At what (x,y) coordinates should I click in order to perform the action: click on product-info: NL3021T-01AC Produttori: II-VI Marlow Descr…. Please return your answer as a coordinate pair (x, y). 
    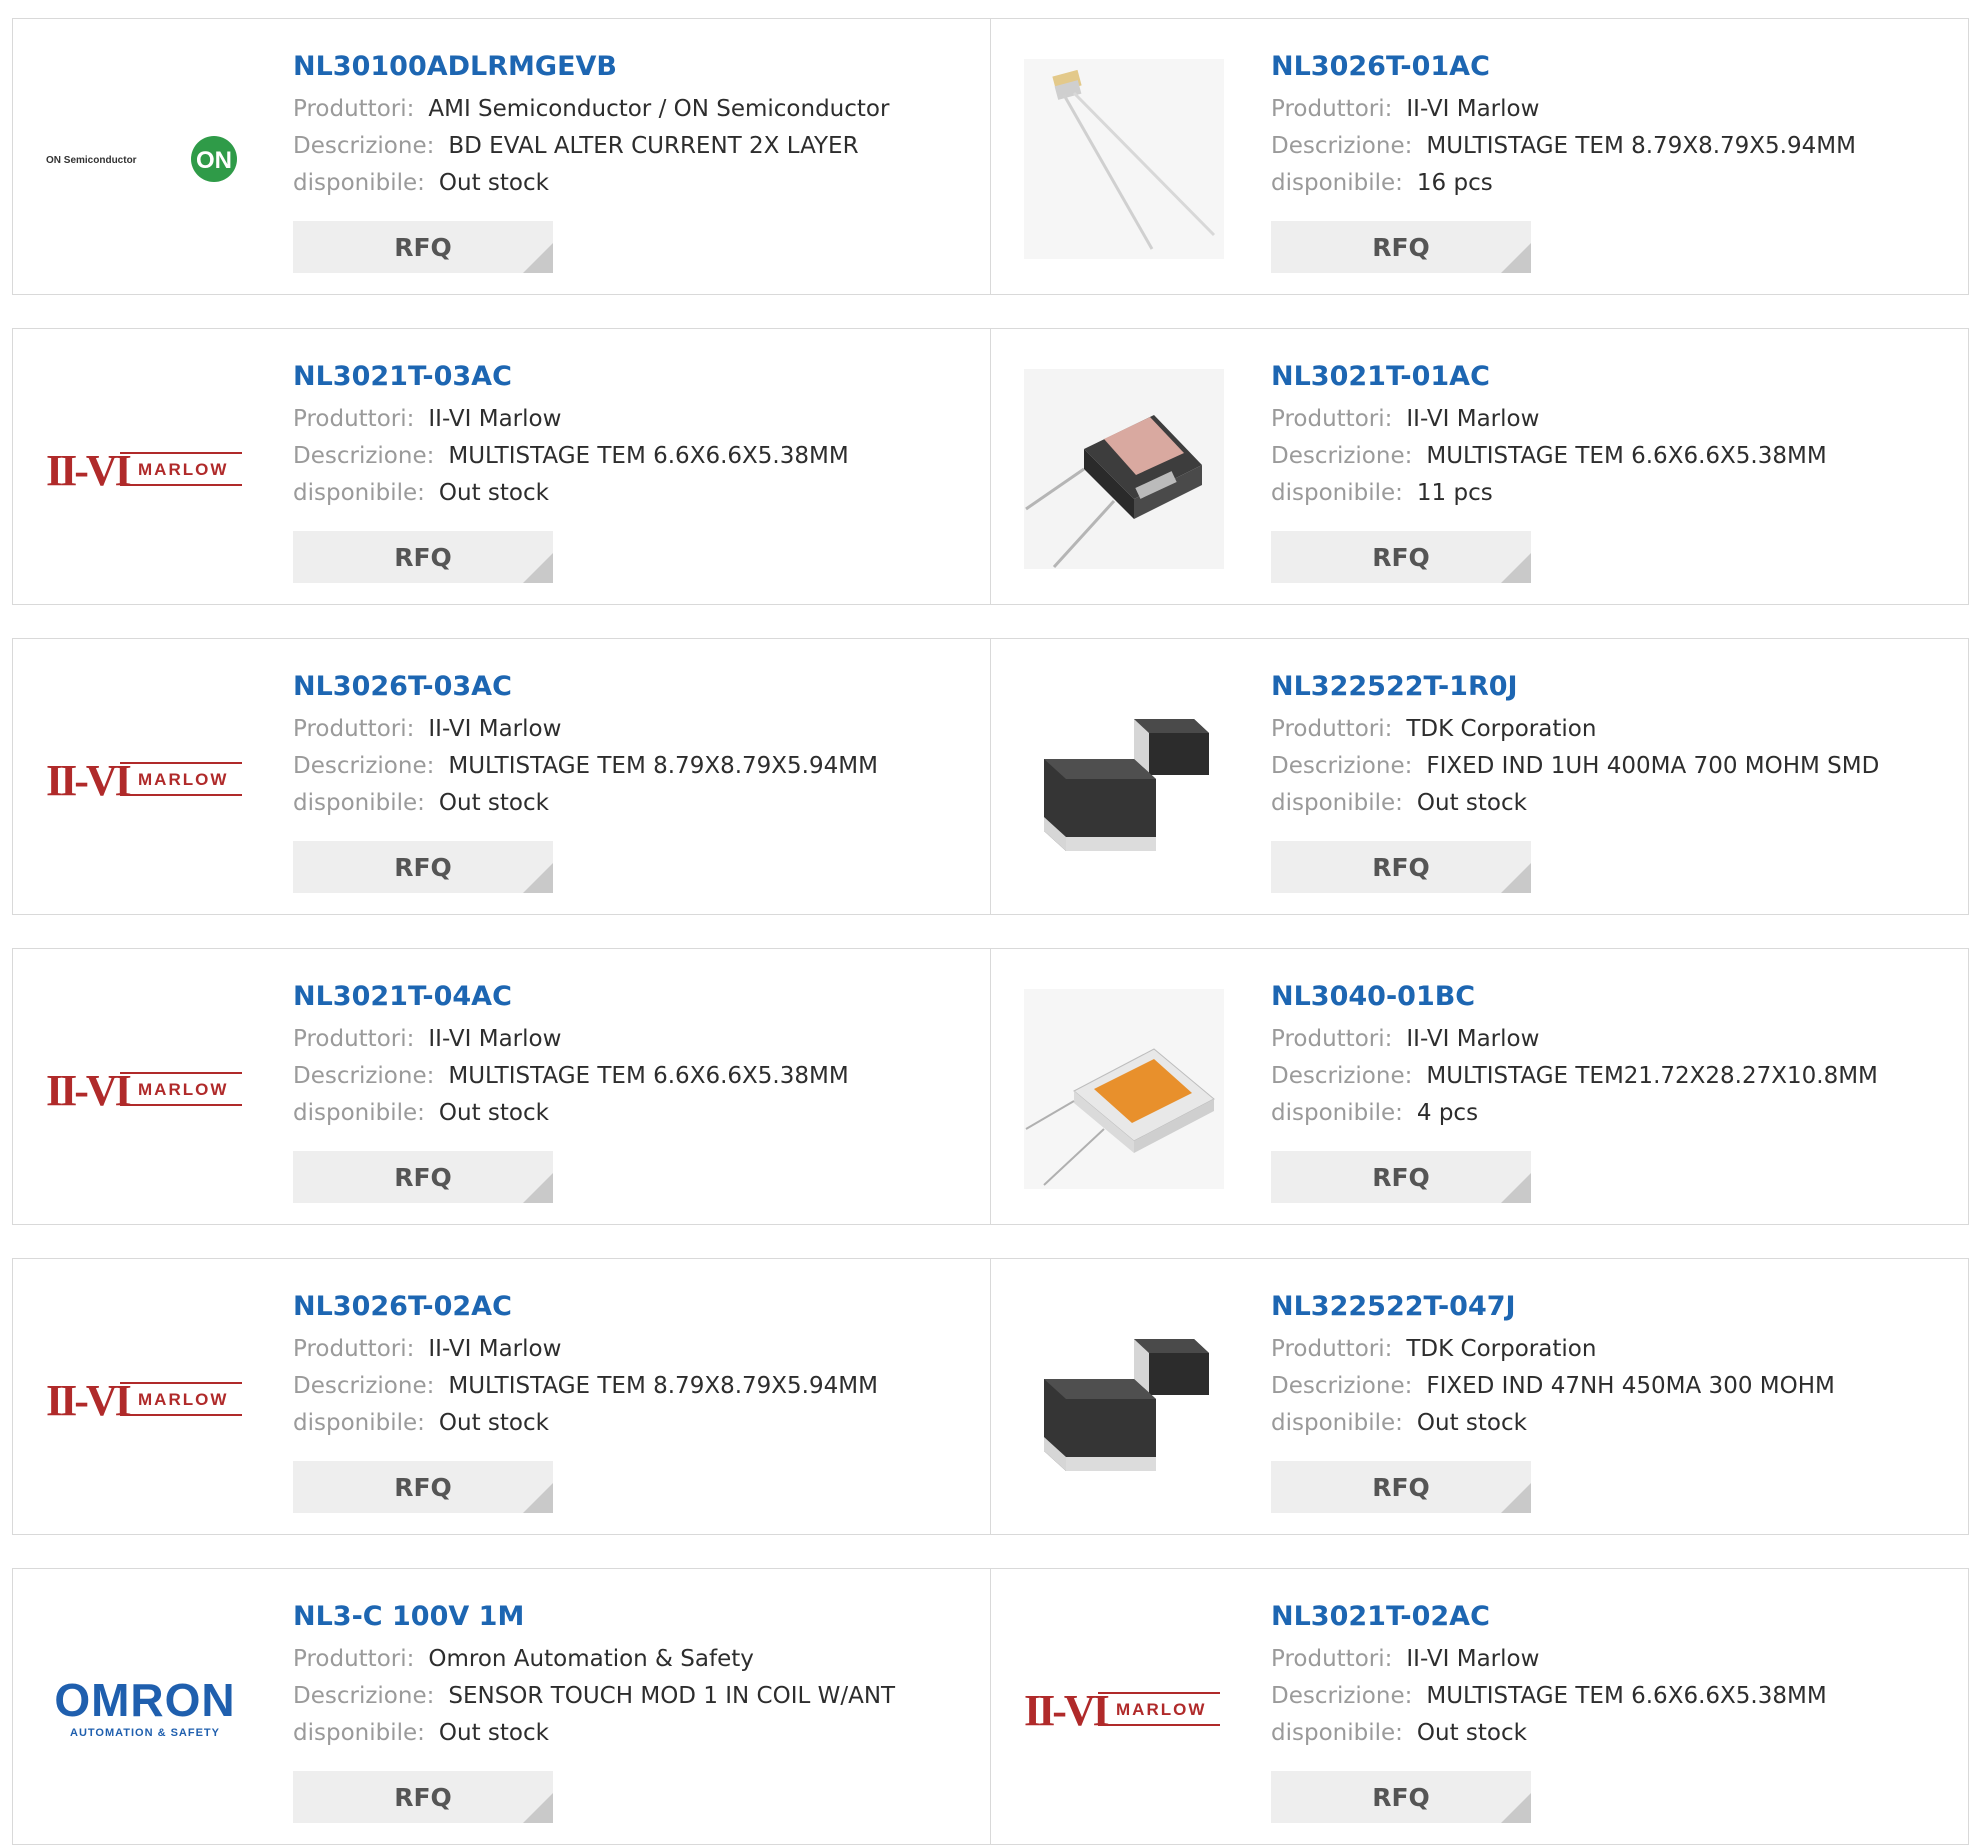
    Looking at the image, I should click on (1609, 435).